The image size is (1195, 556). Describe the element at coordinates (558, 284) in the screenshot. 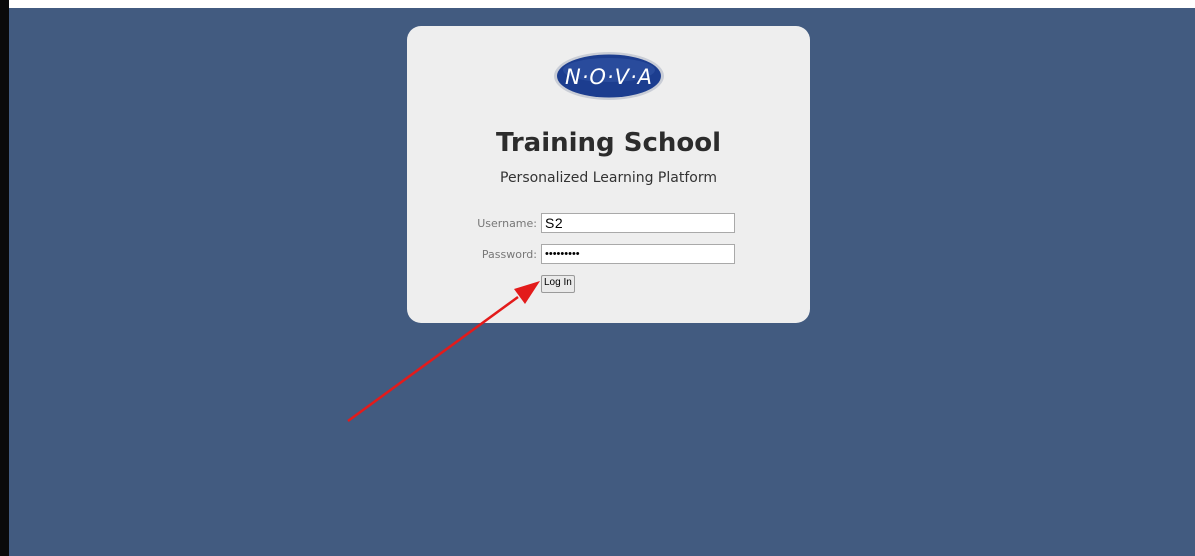

I see `login-button: Log In` at that location.